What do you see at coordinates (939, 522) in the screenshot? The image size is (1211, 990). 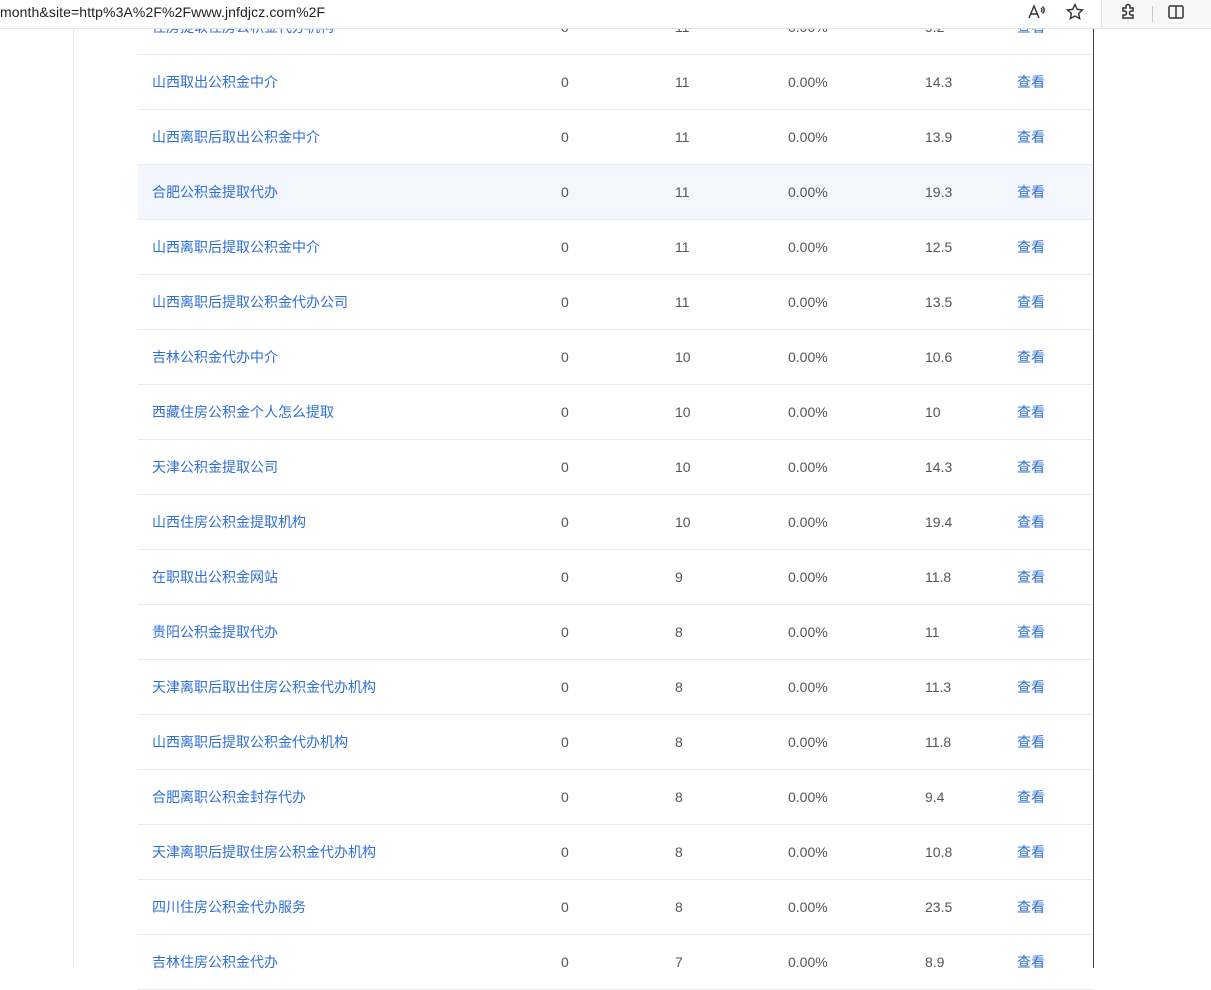 I see `col4-value: 19.4` at bounding box center [939, 522].